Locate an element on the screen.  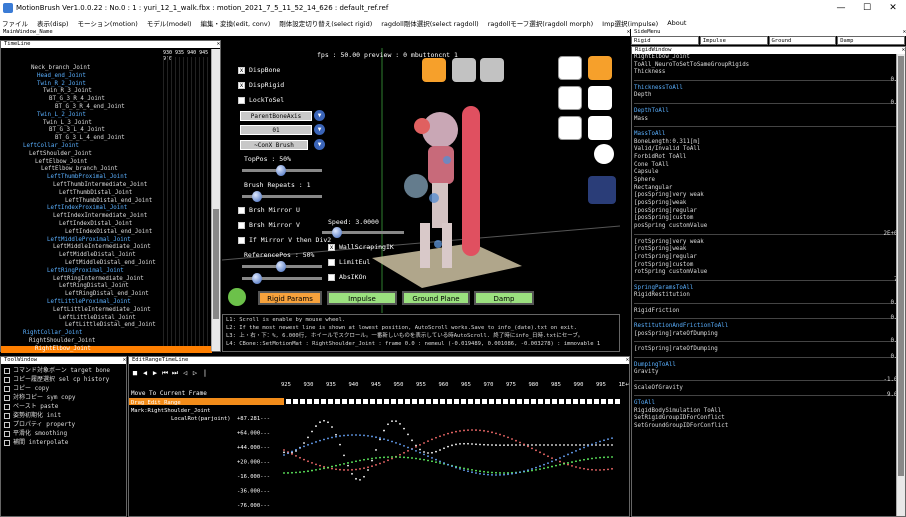
menu-item-ragdoll-morph: ragdollモーフ選択(ragdoll morph) is located at coordinates (540, 23).